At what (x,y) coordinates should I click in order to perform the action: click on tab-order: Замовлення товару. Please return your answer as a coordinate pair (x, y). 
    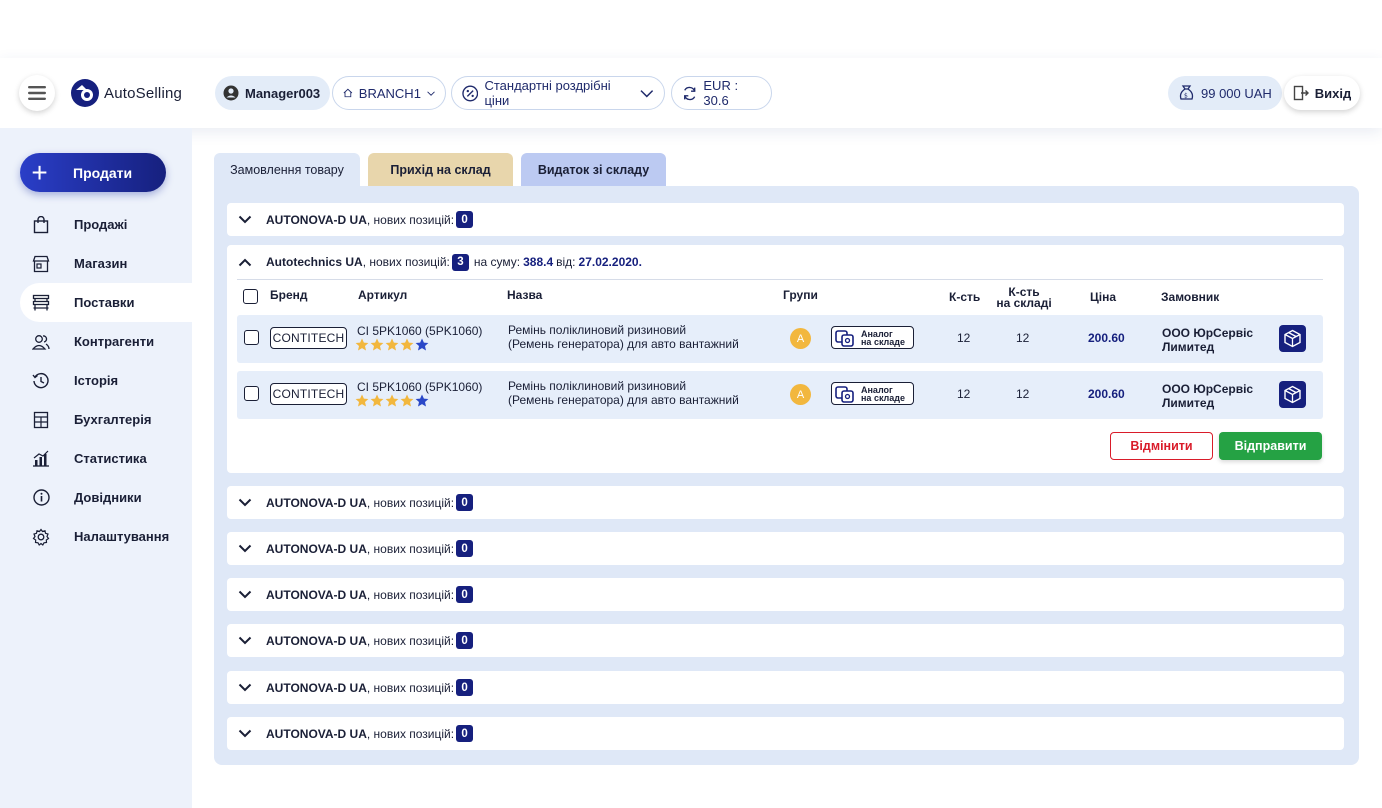
    Looking at the image, I should click on (287, 169).